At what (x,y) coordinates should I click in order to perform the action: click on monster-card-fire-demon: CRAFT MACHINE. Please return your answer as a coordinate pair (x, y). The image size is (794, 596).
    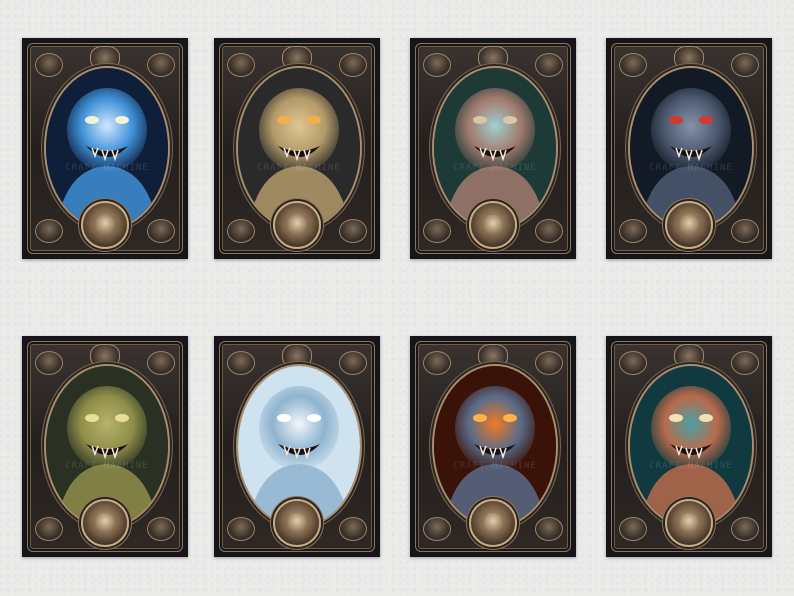
    Looking at the image, I should click on (493, 446).